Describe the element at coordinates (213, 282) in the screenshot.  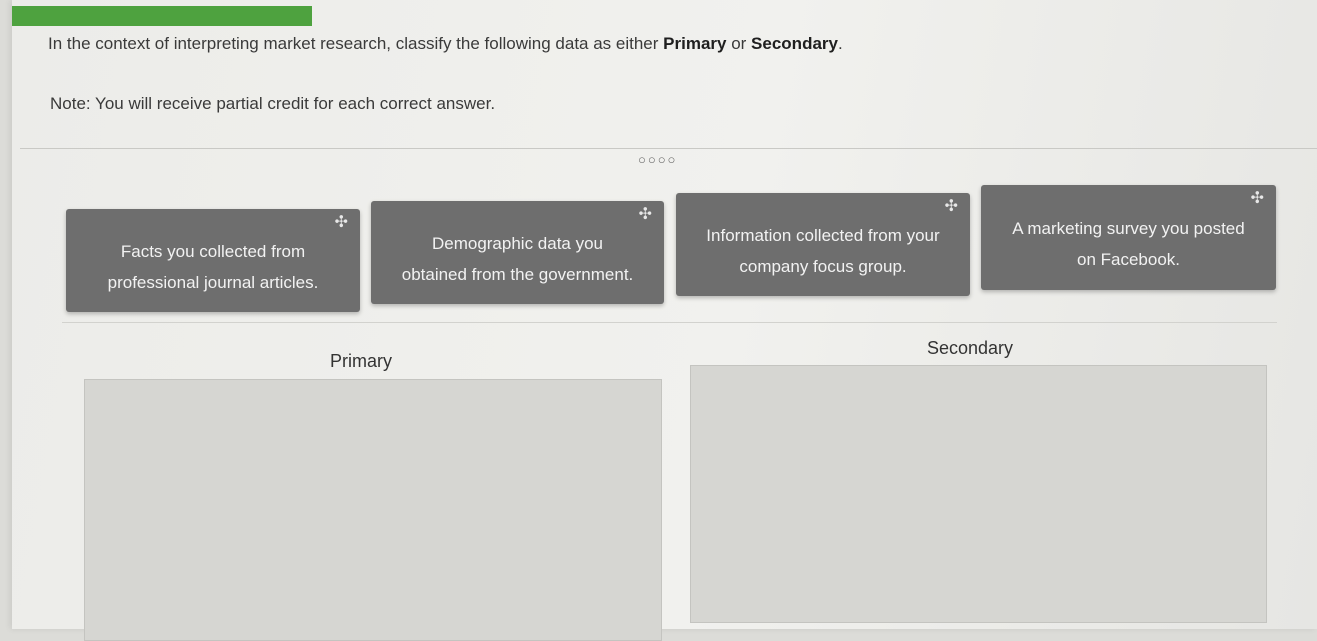
I see `card-text-line: professional journal articles.` at that location.